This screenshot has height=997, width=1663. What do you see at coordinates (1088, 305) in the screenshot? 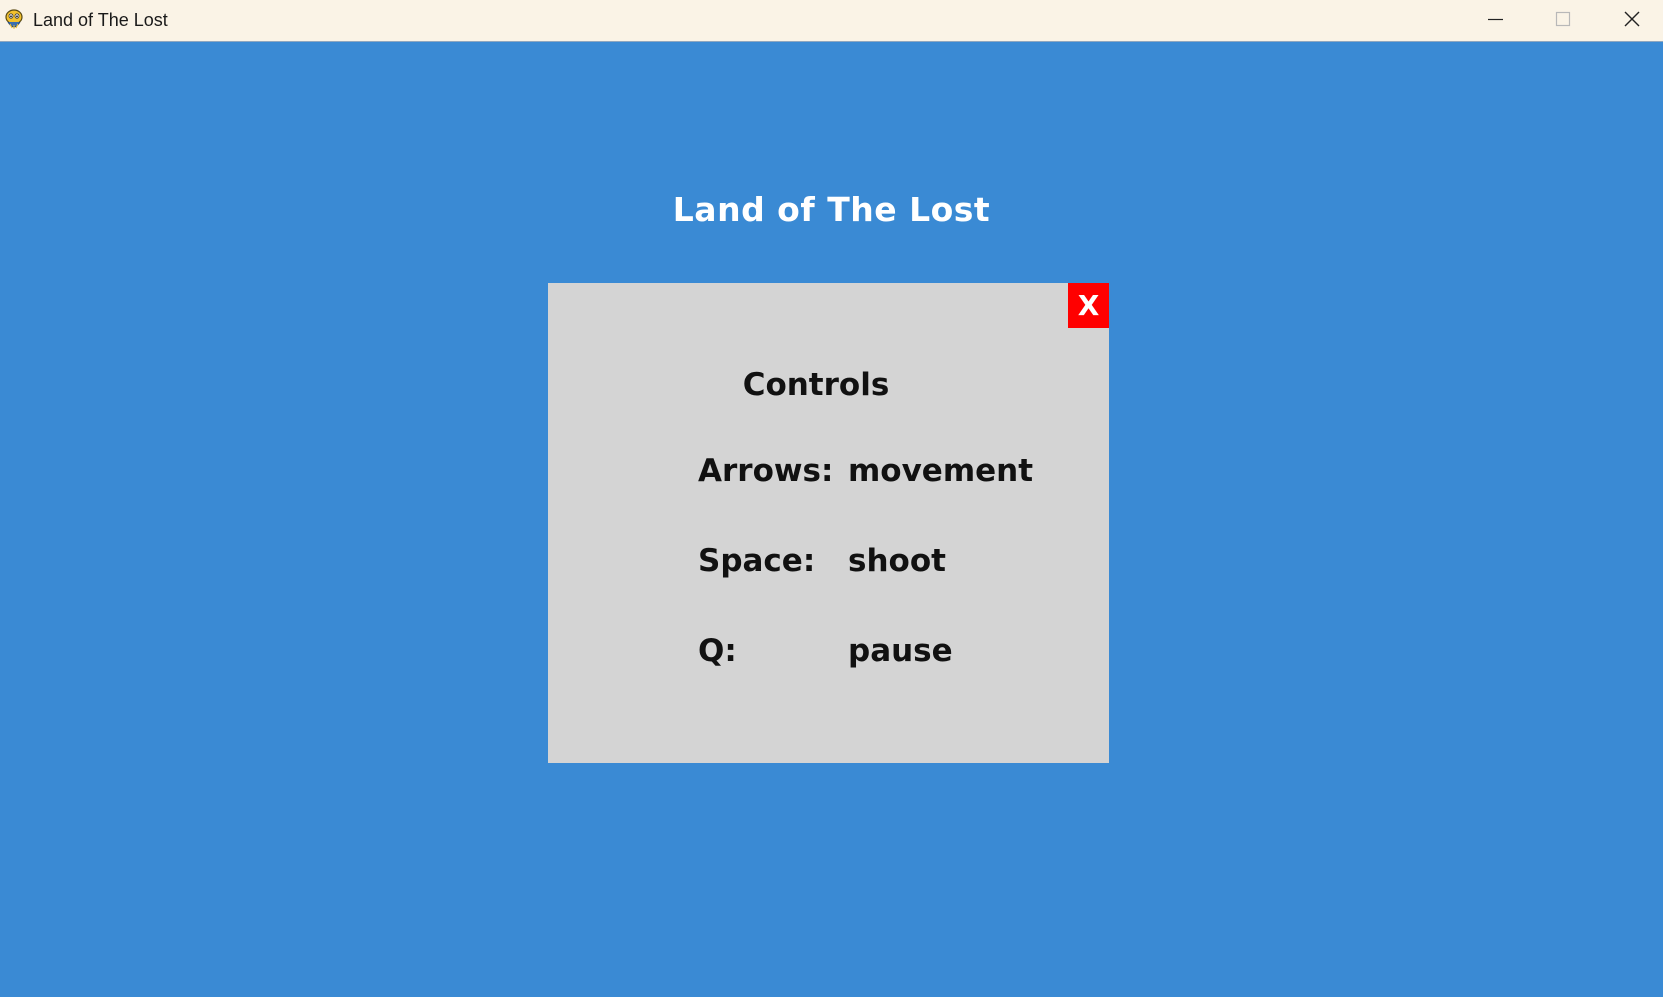
I see `close-panel-button: X` at bounding box center [1088, 305].